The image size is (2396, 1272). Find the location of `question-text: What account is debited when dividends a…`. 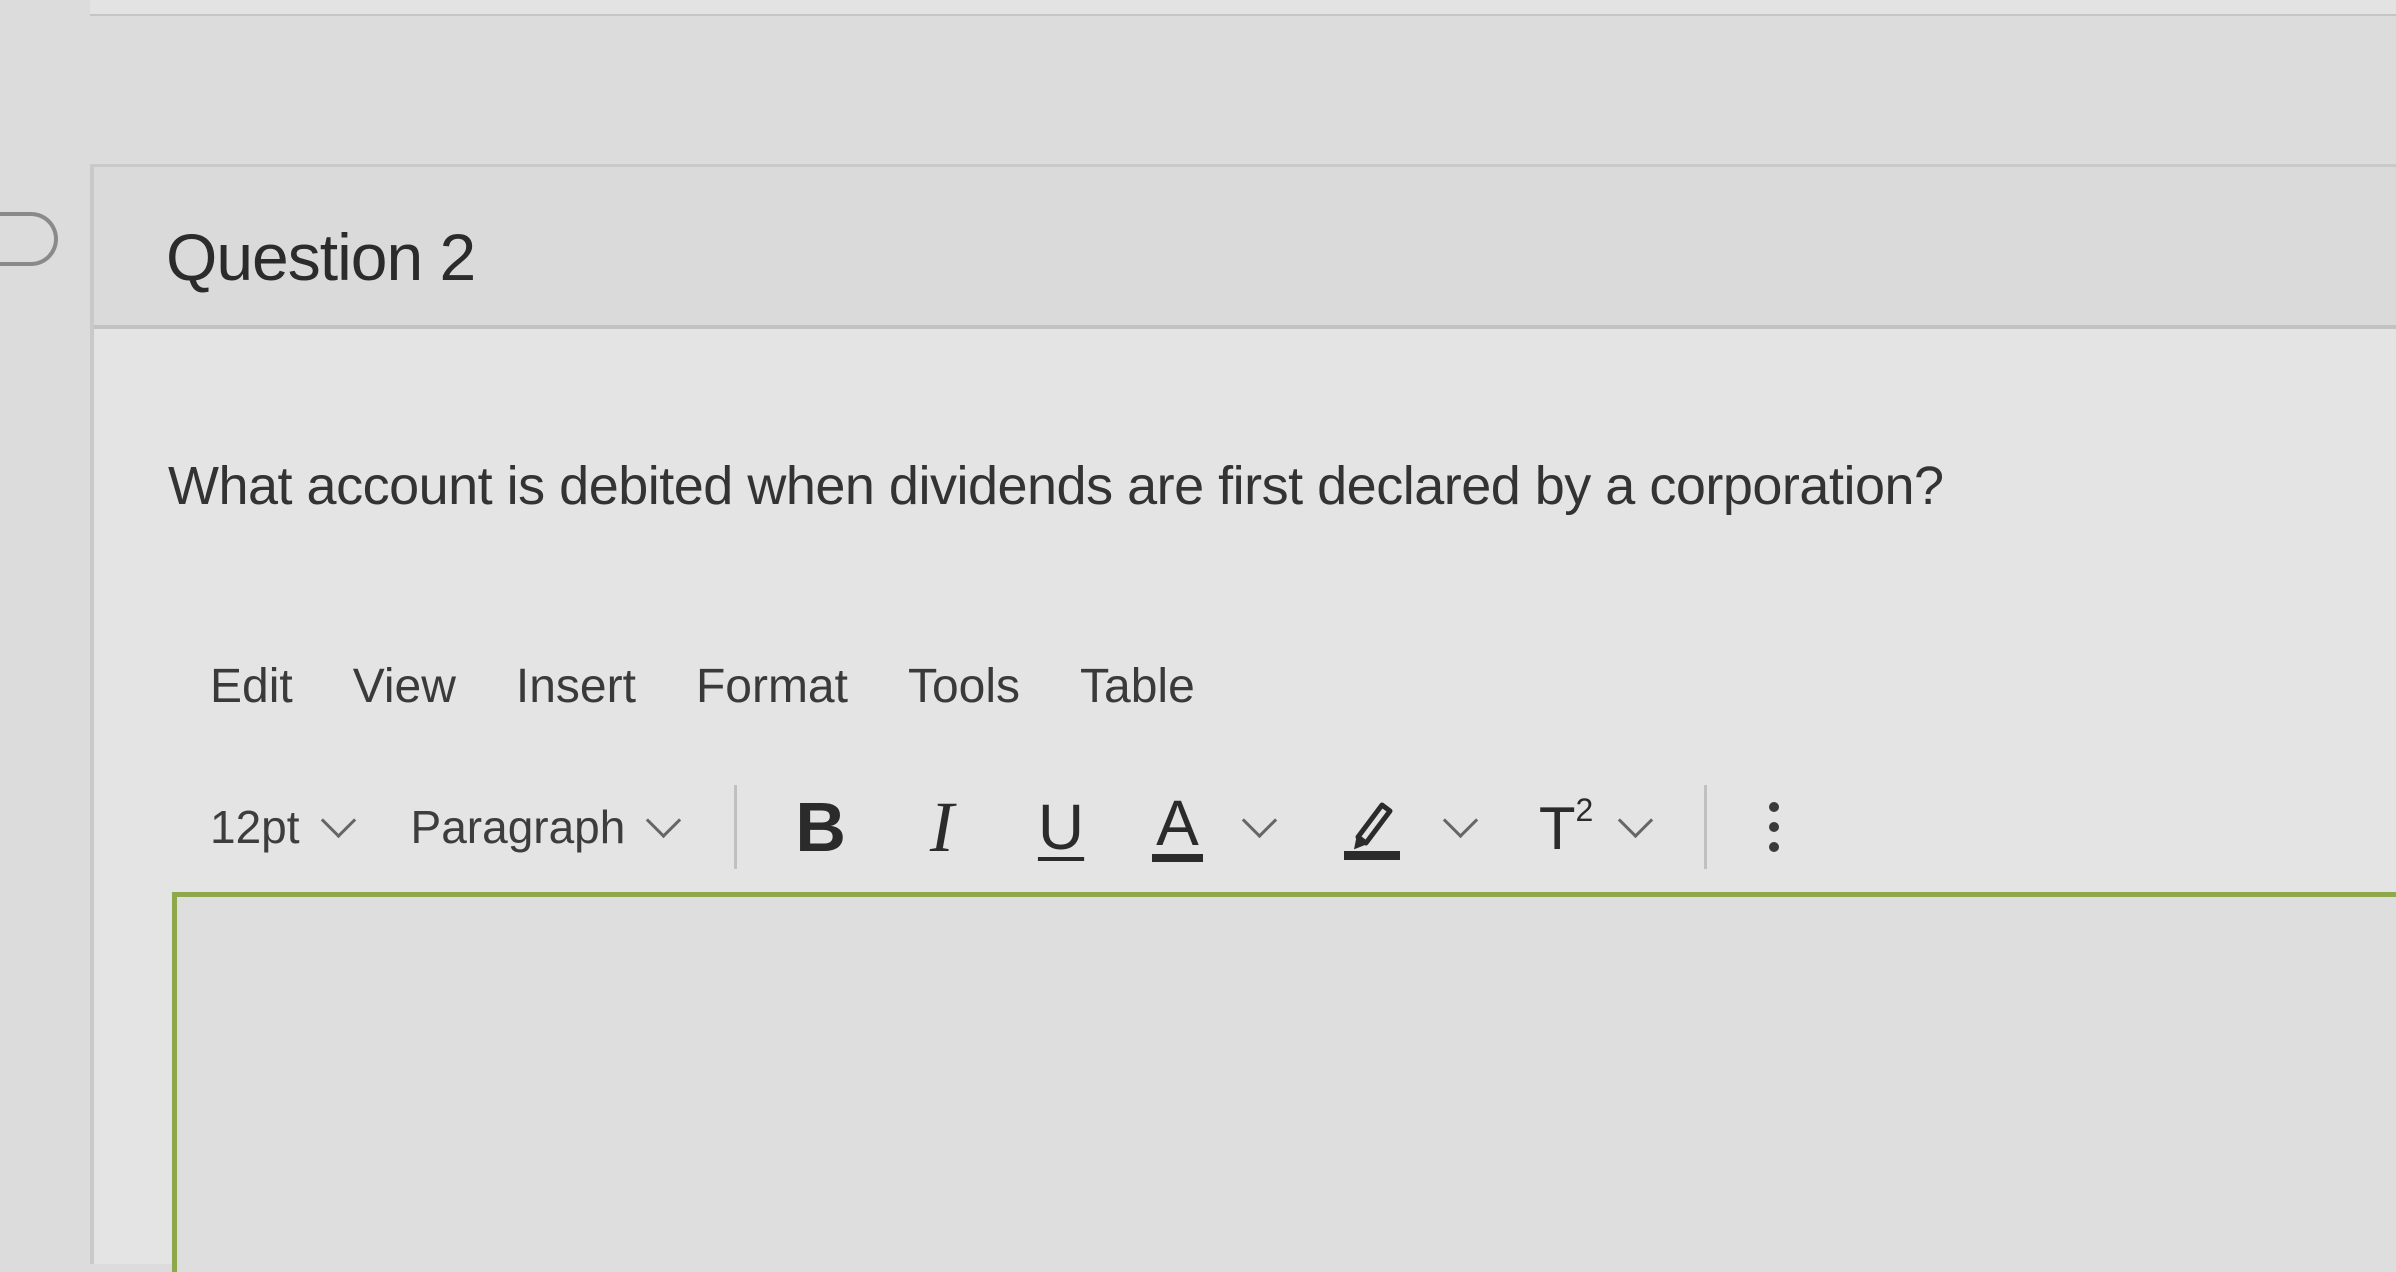

question-text: What account is debited when dividends a… is located at coordinates (1056, 486).